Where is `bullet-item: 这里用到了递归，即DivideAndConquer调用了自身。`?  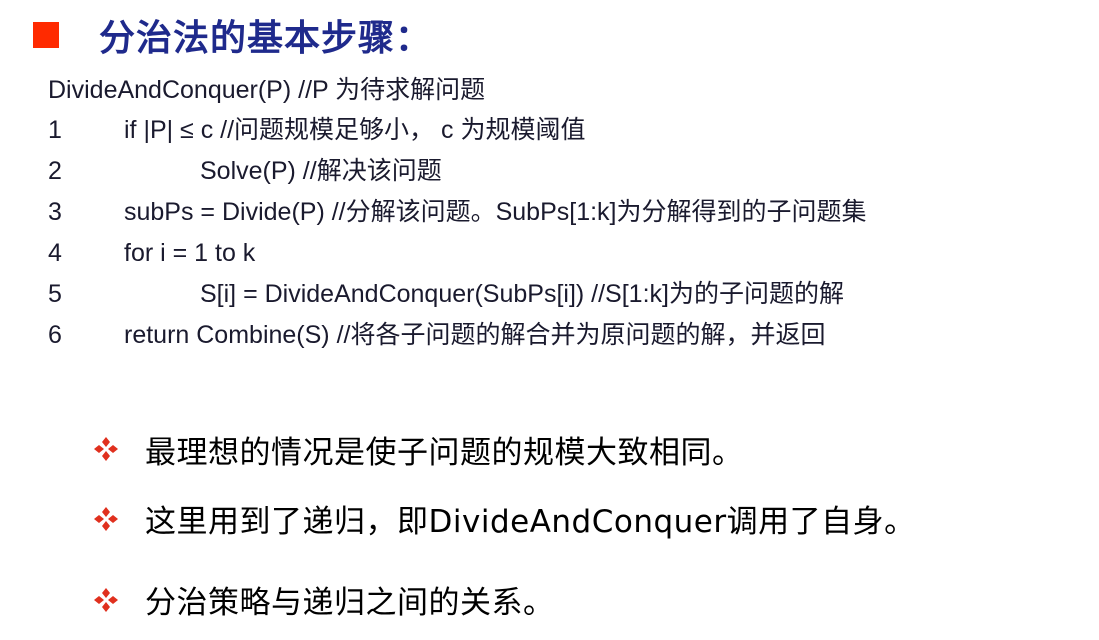
bullet-item: 这里用到了递归，即DivideAndConquer调用了自身。 is located at coordinates (504, 518).